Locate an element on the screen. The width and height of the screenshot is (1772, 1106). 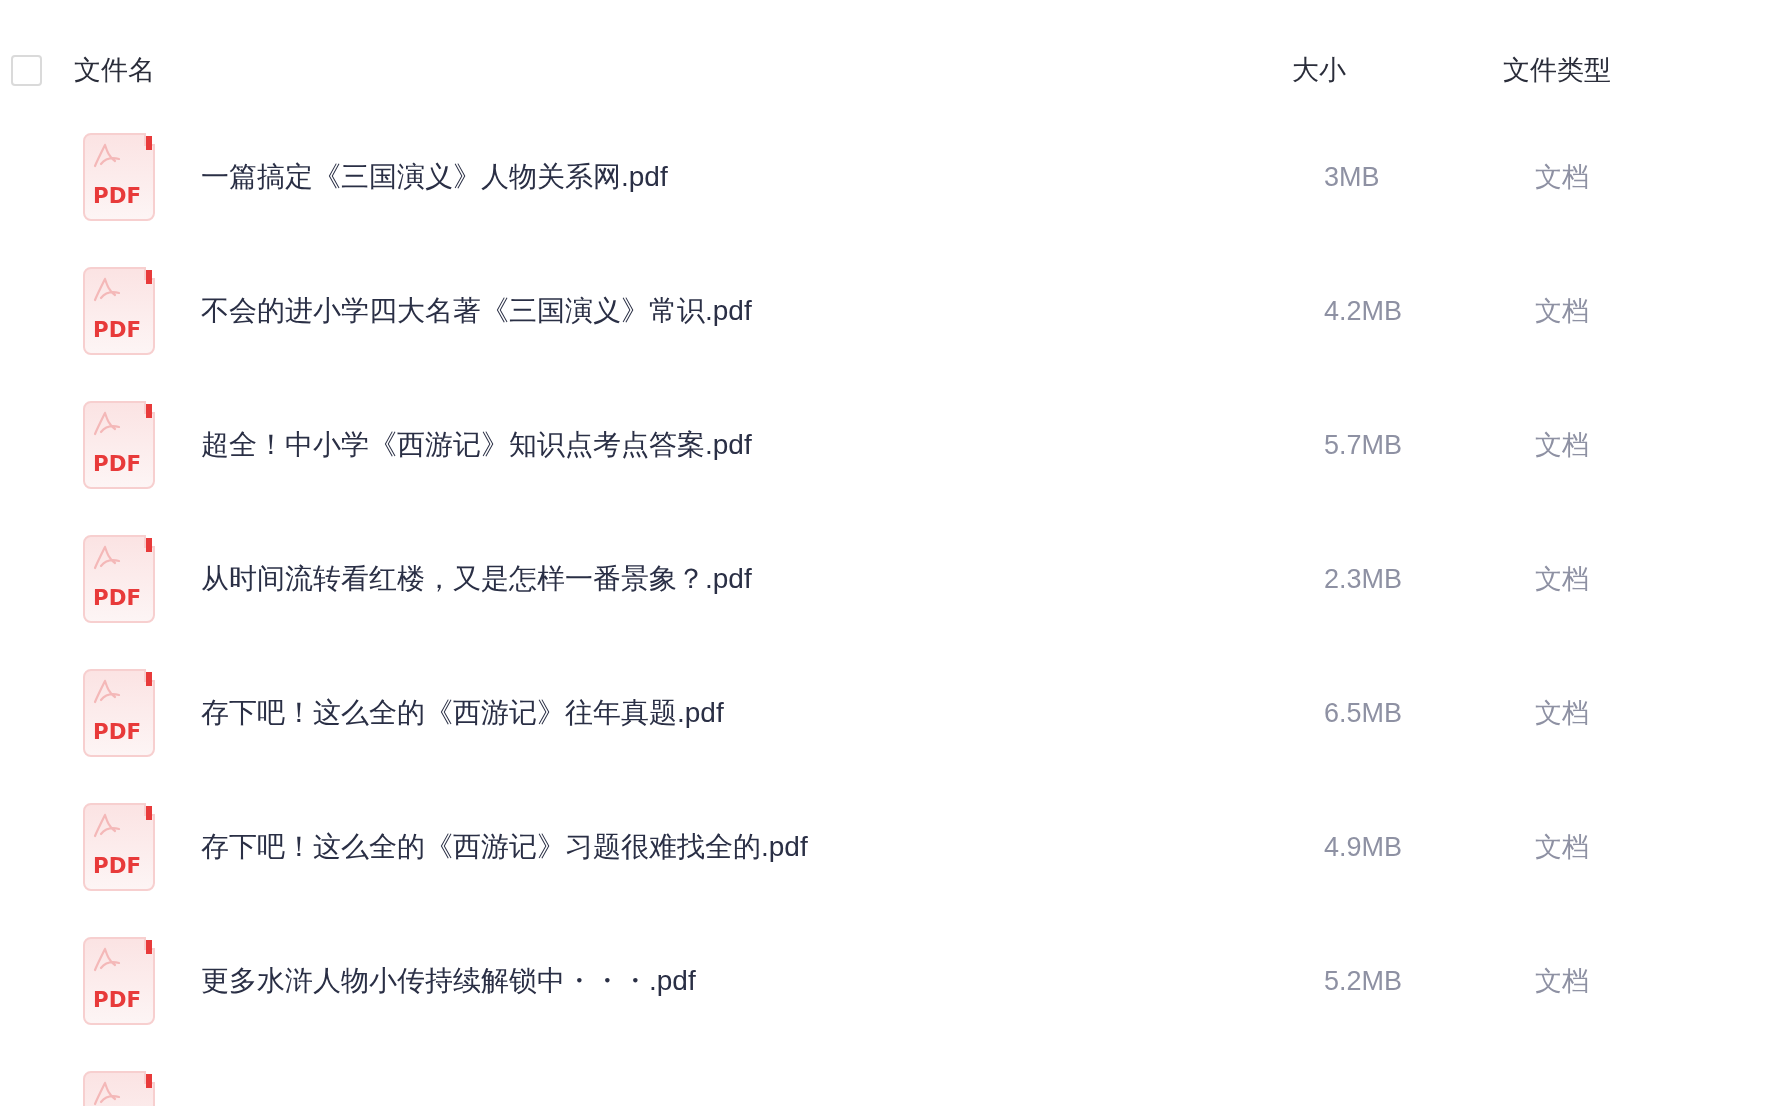
type-column-header: 文件类型 is located at coordinates (1557, 69).